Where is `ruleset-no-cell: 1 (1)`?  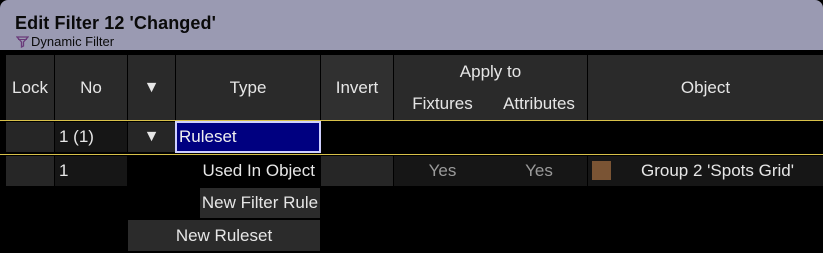 ruleset-no-cell: 1 (1) is located at coordinates (91, 137).